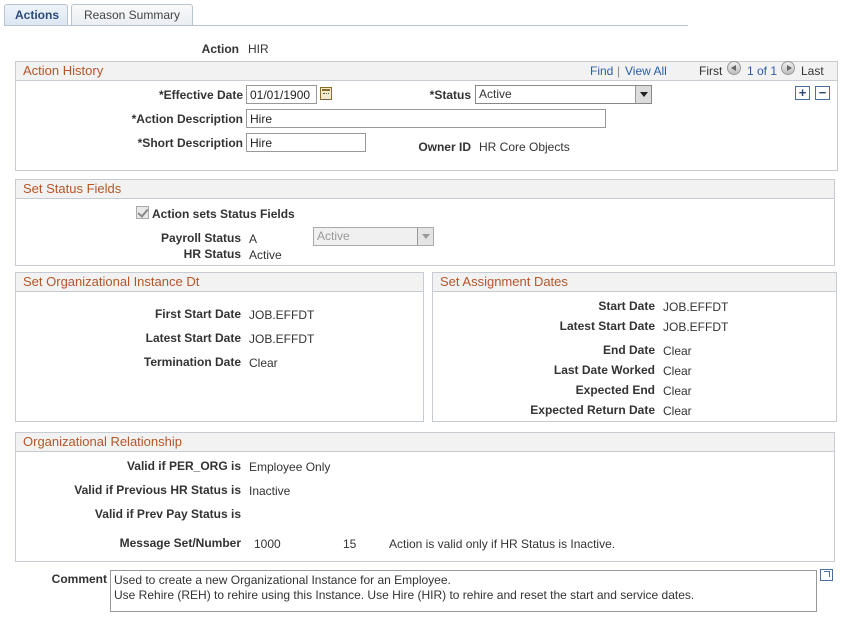  I want to click on comment-label: Comment, so click(79, 579).